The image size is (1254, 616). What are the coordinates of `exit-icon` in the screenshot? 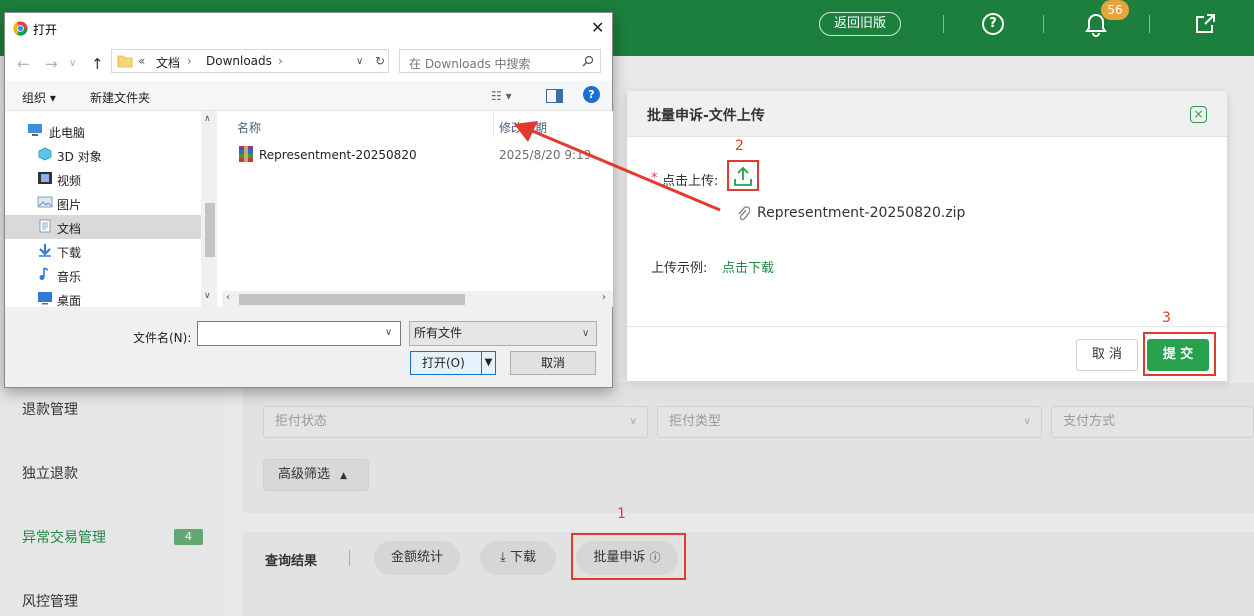 It's located at (1205, 24).